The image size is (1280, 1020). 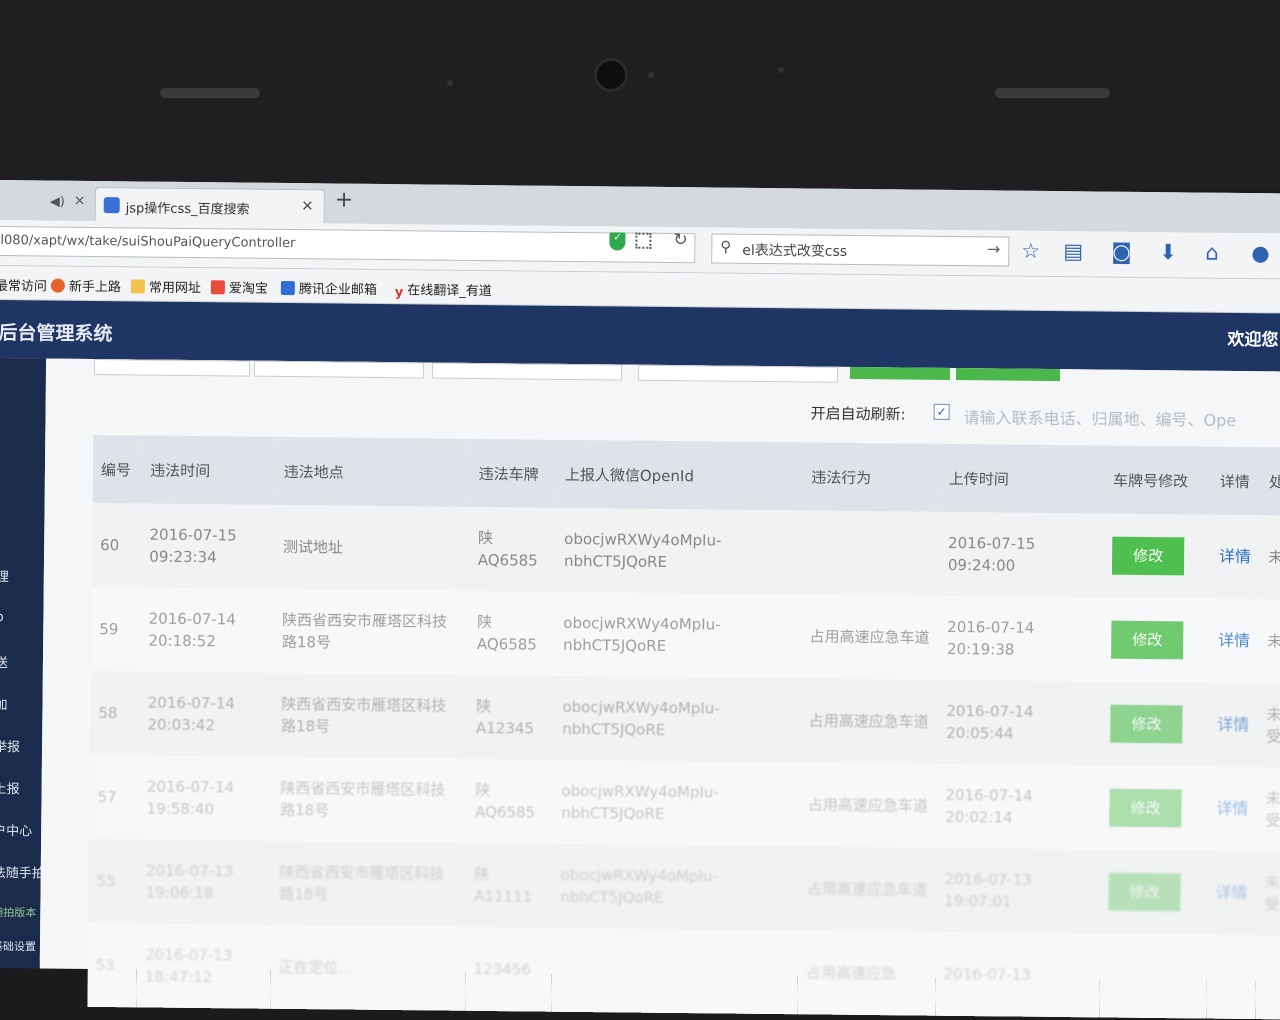 What do you see at coordinates (16, 829) in the screenshot?
I see `sidebar-item-7: 户中心` at bounding box center [16, 829].